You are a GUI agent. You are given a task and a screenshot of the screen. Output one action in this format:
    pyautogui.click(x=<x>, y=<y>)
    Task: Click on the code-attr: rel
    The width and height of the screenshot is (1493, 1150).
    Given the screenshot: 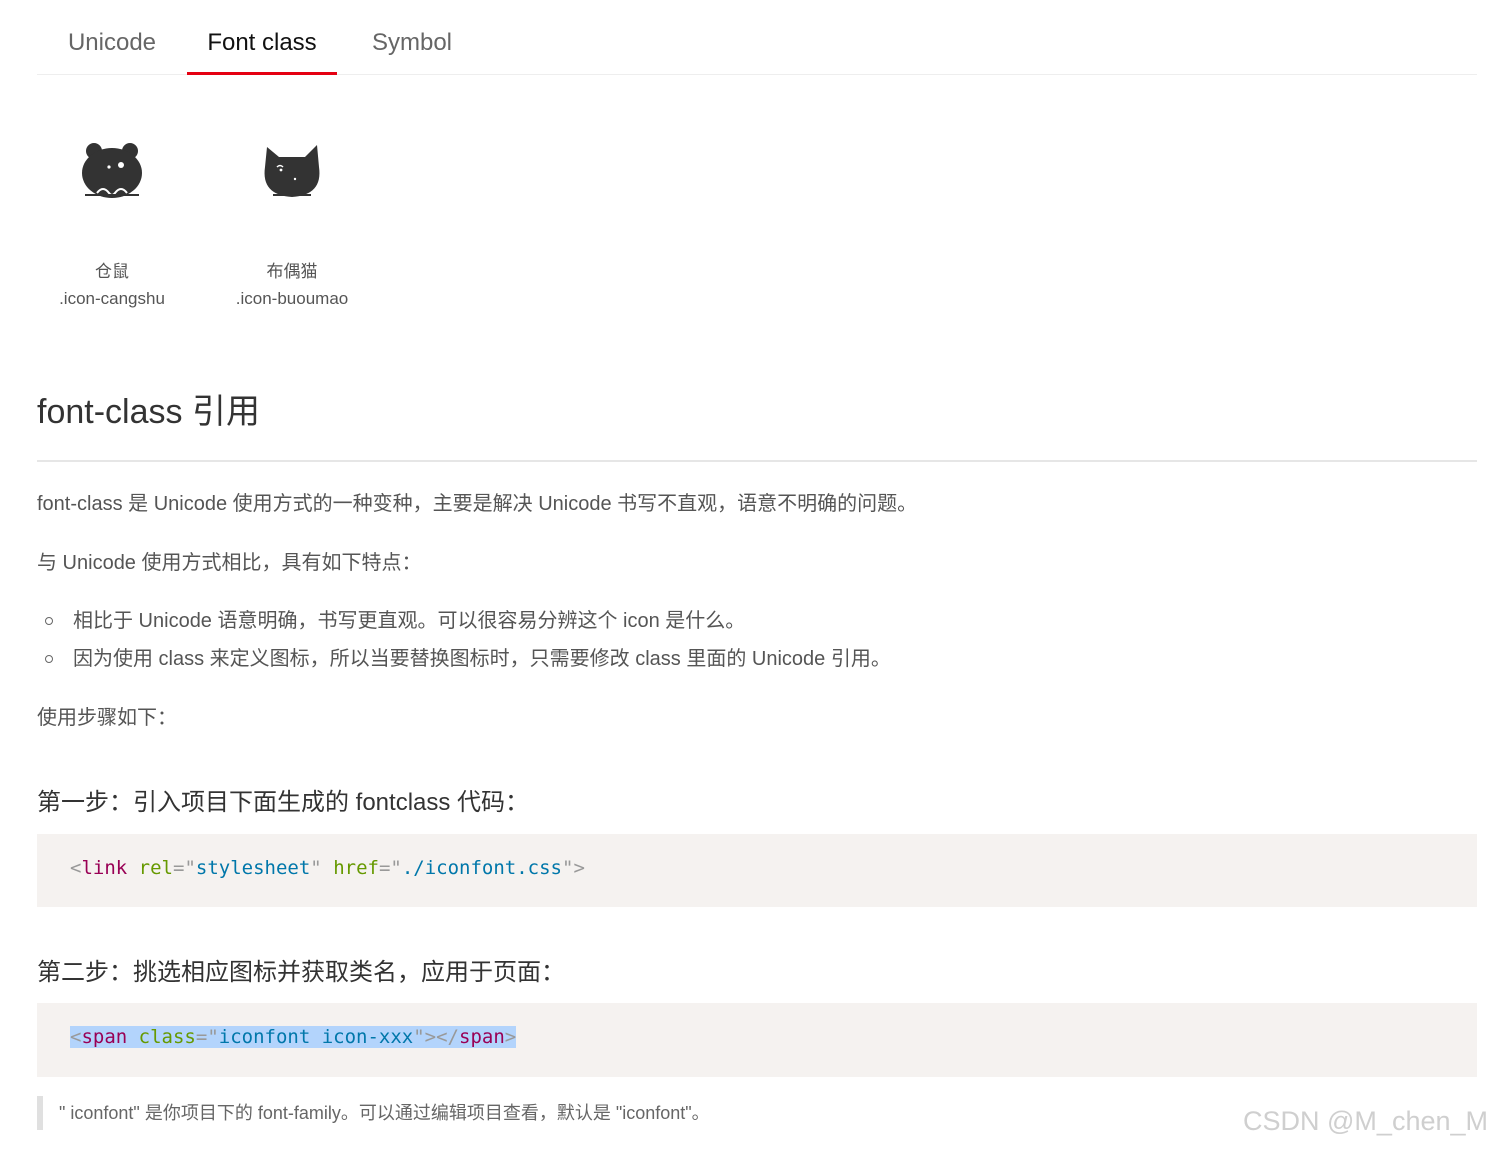 What is the action you would take?
    pyautogui.click(x=155, y=868)
    